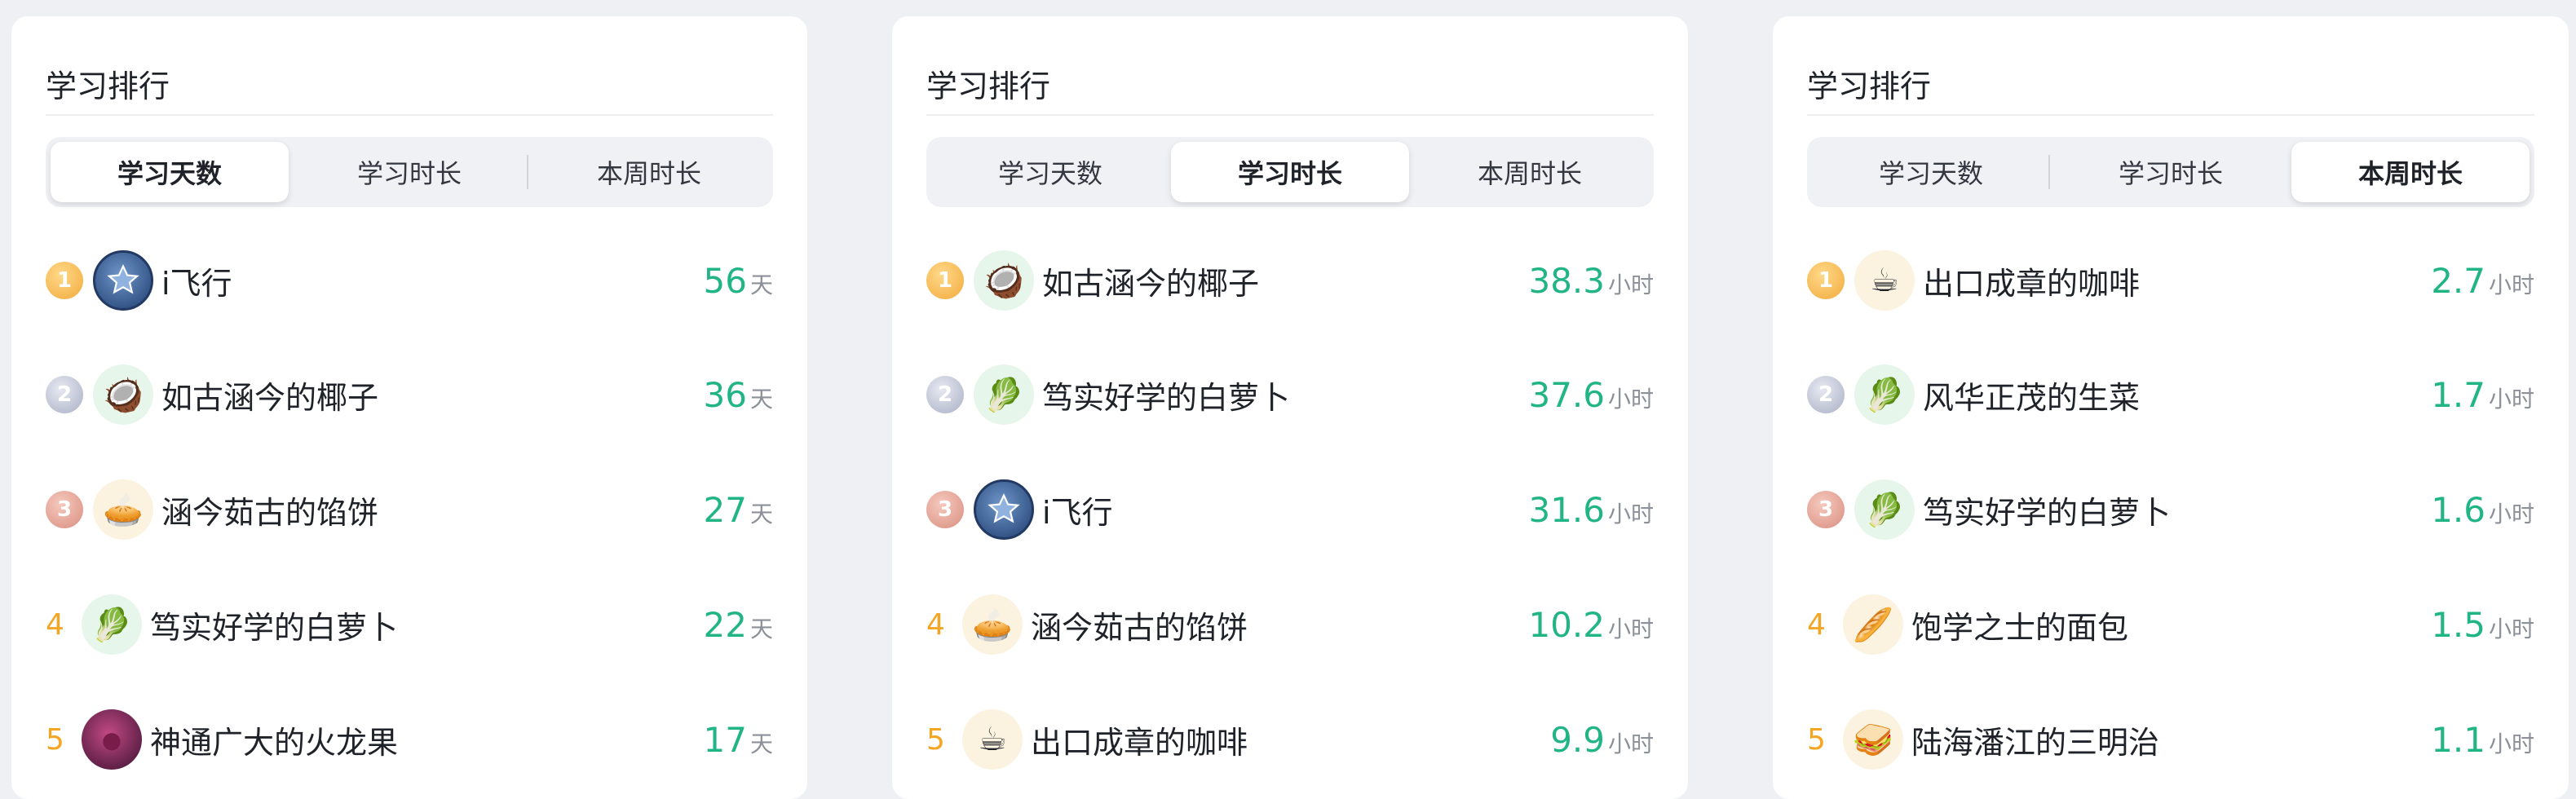 Image resolution: width=2576 pixels, height=799 pixels. What do you see at coordinates (725, 280) in the screenshot?
I see `score-value: 56` at bounding box center [725, 280].